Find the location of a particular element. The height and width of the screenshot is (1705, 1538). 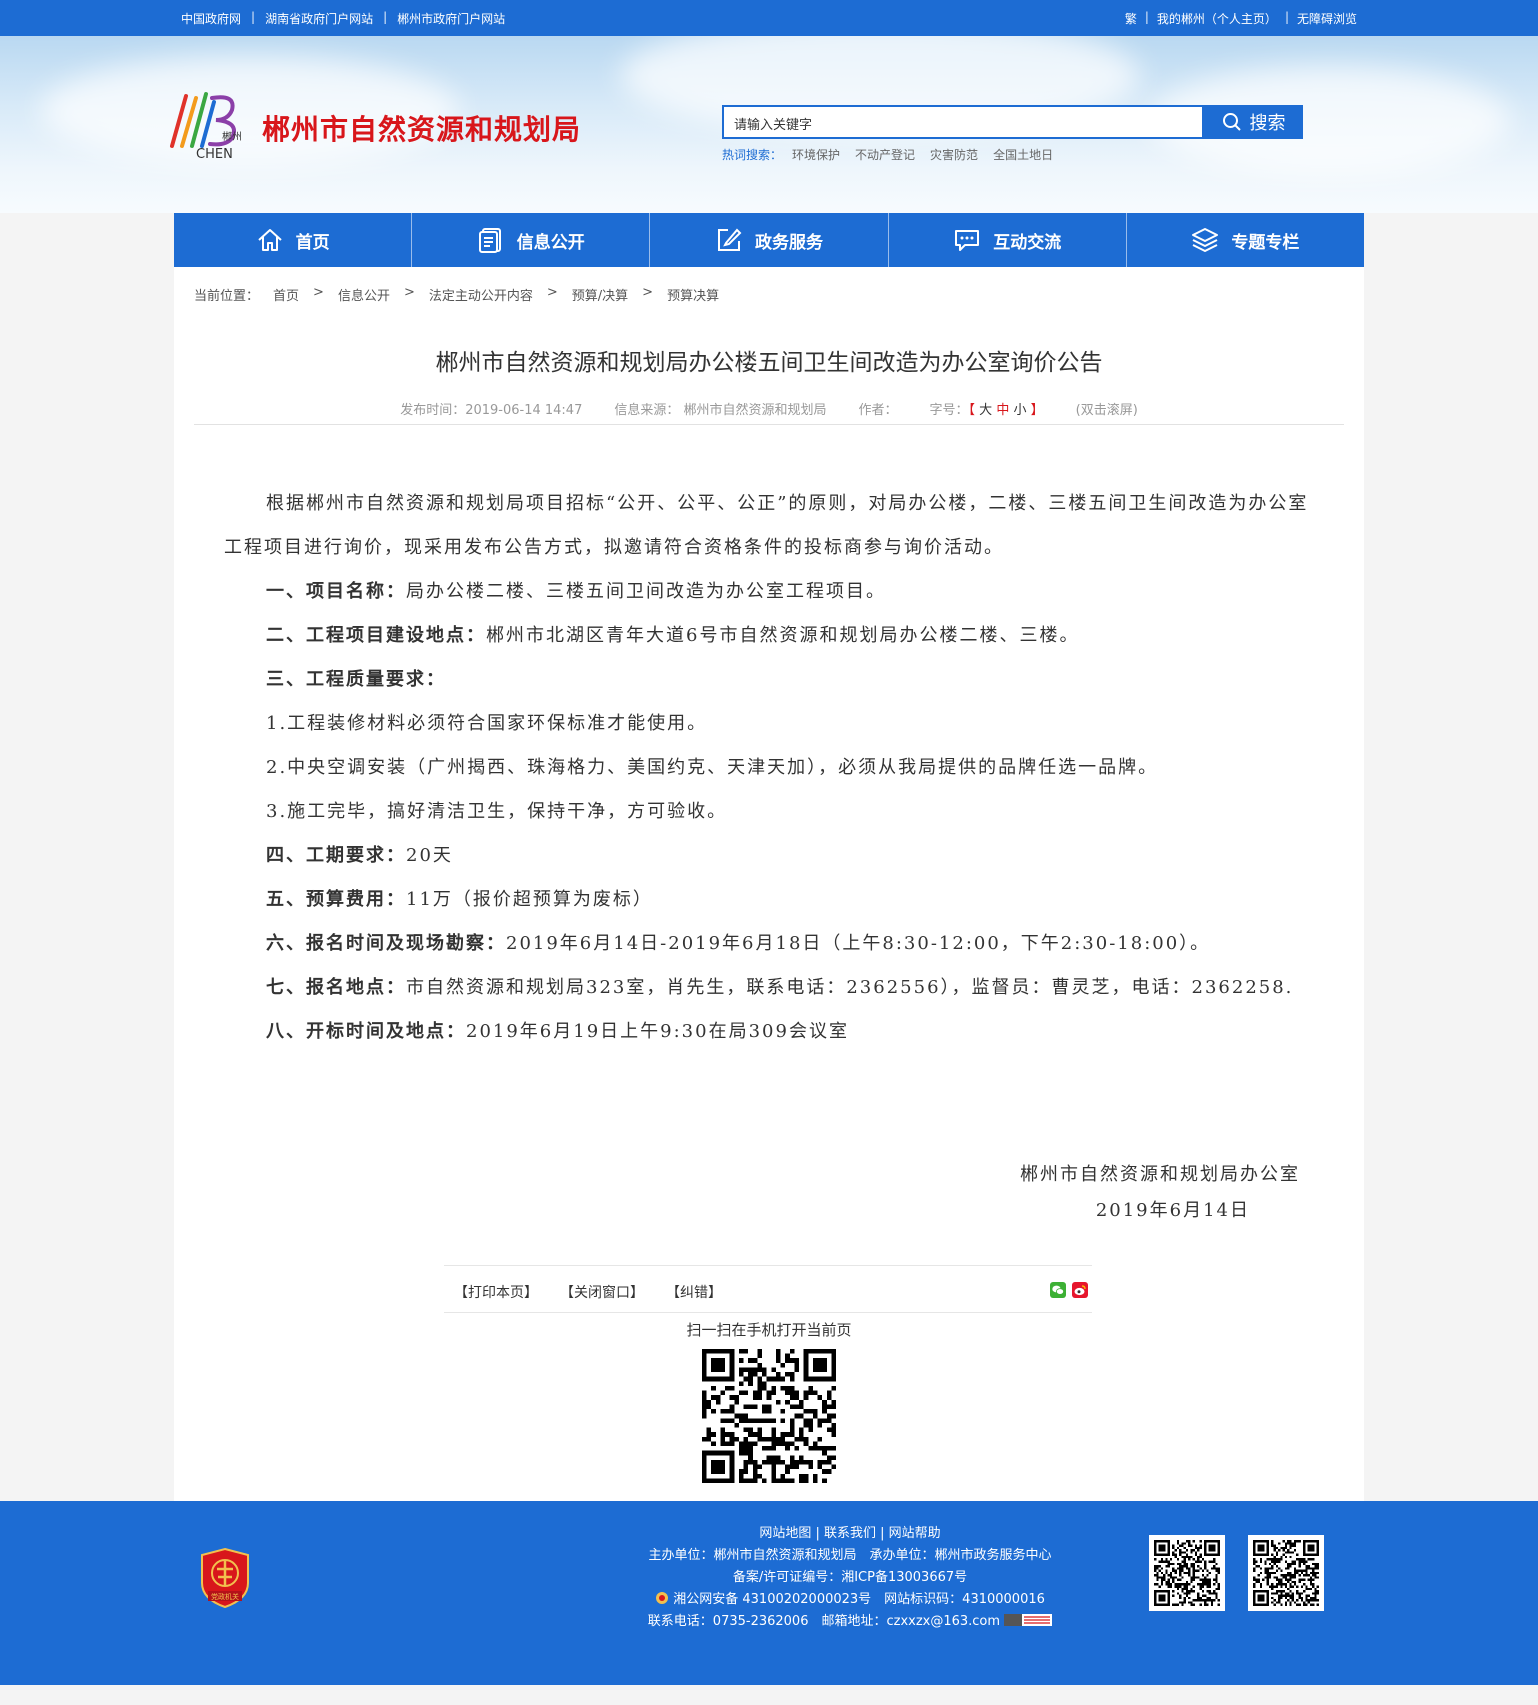

hot-word: 全国土地日 is located at coordinates (1023, 154).